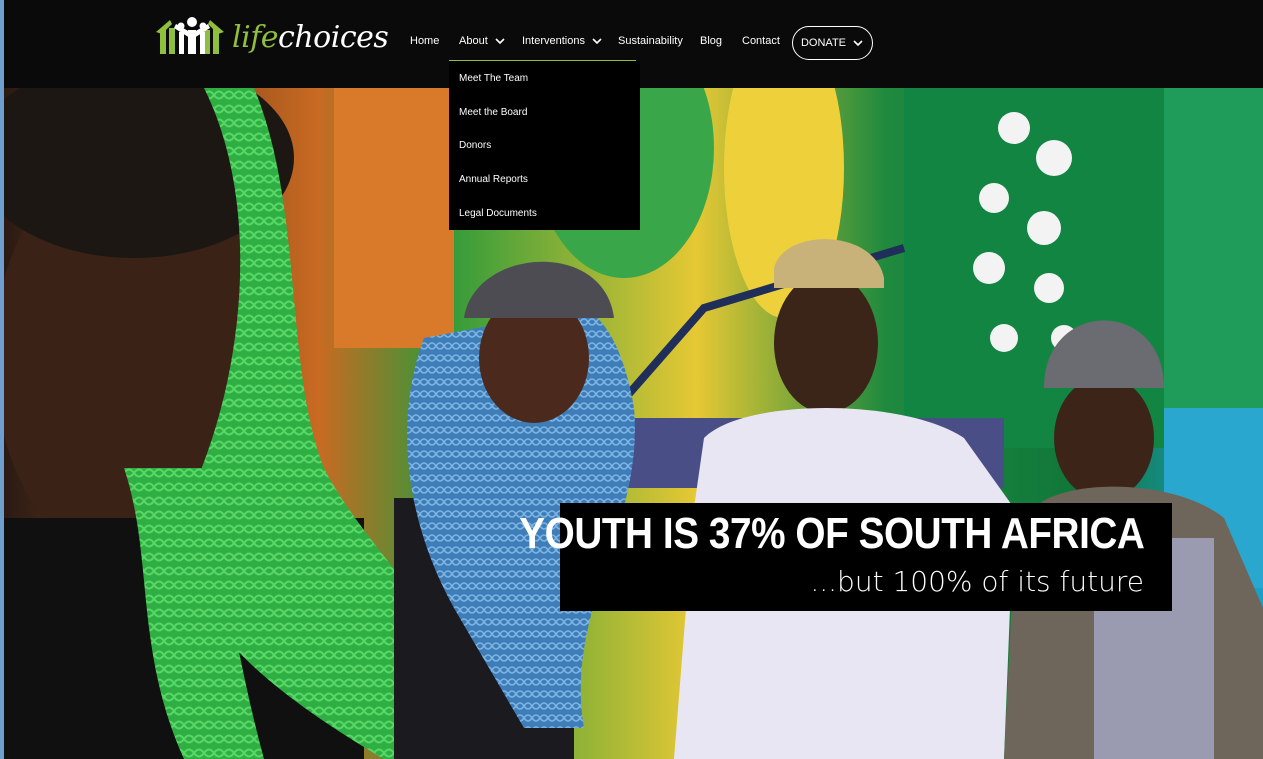  What do you see at coordinates (493, 78) in the screenshot?
I see `menu-item-meet-the-team: Meet The Team` at bounding box center [493, 78].